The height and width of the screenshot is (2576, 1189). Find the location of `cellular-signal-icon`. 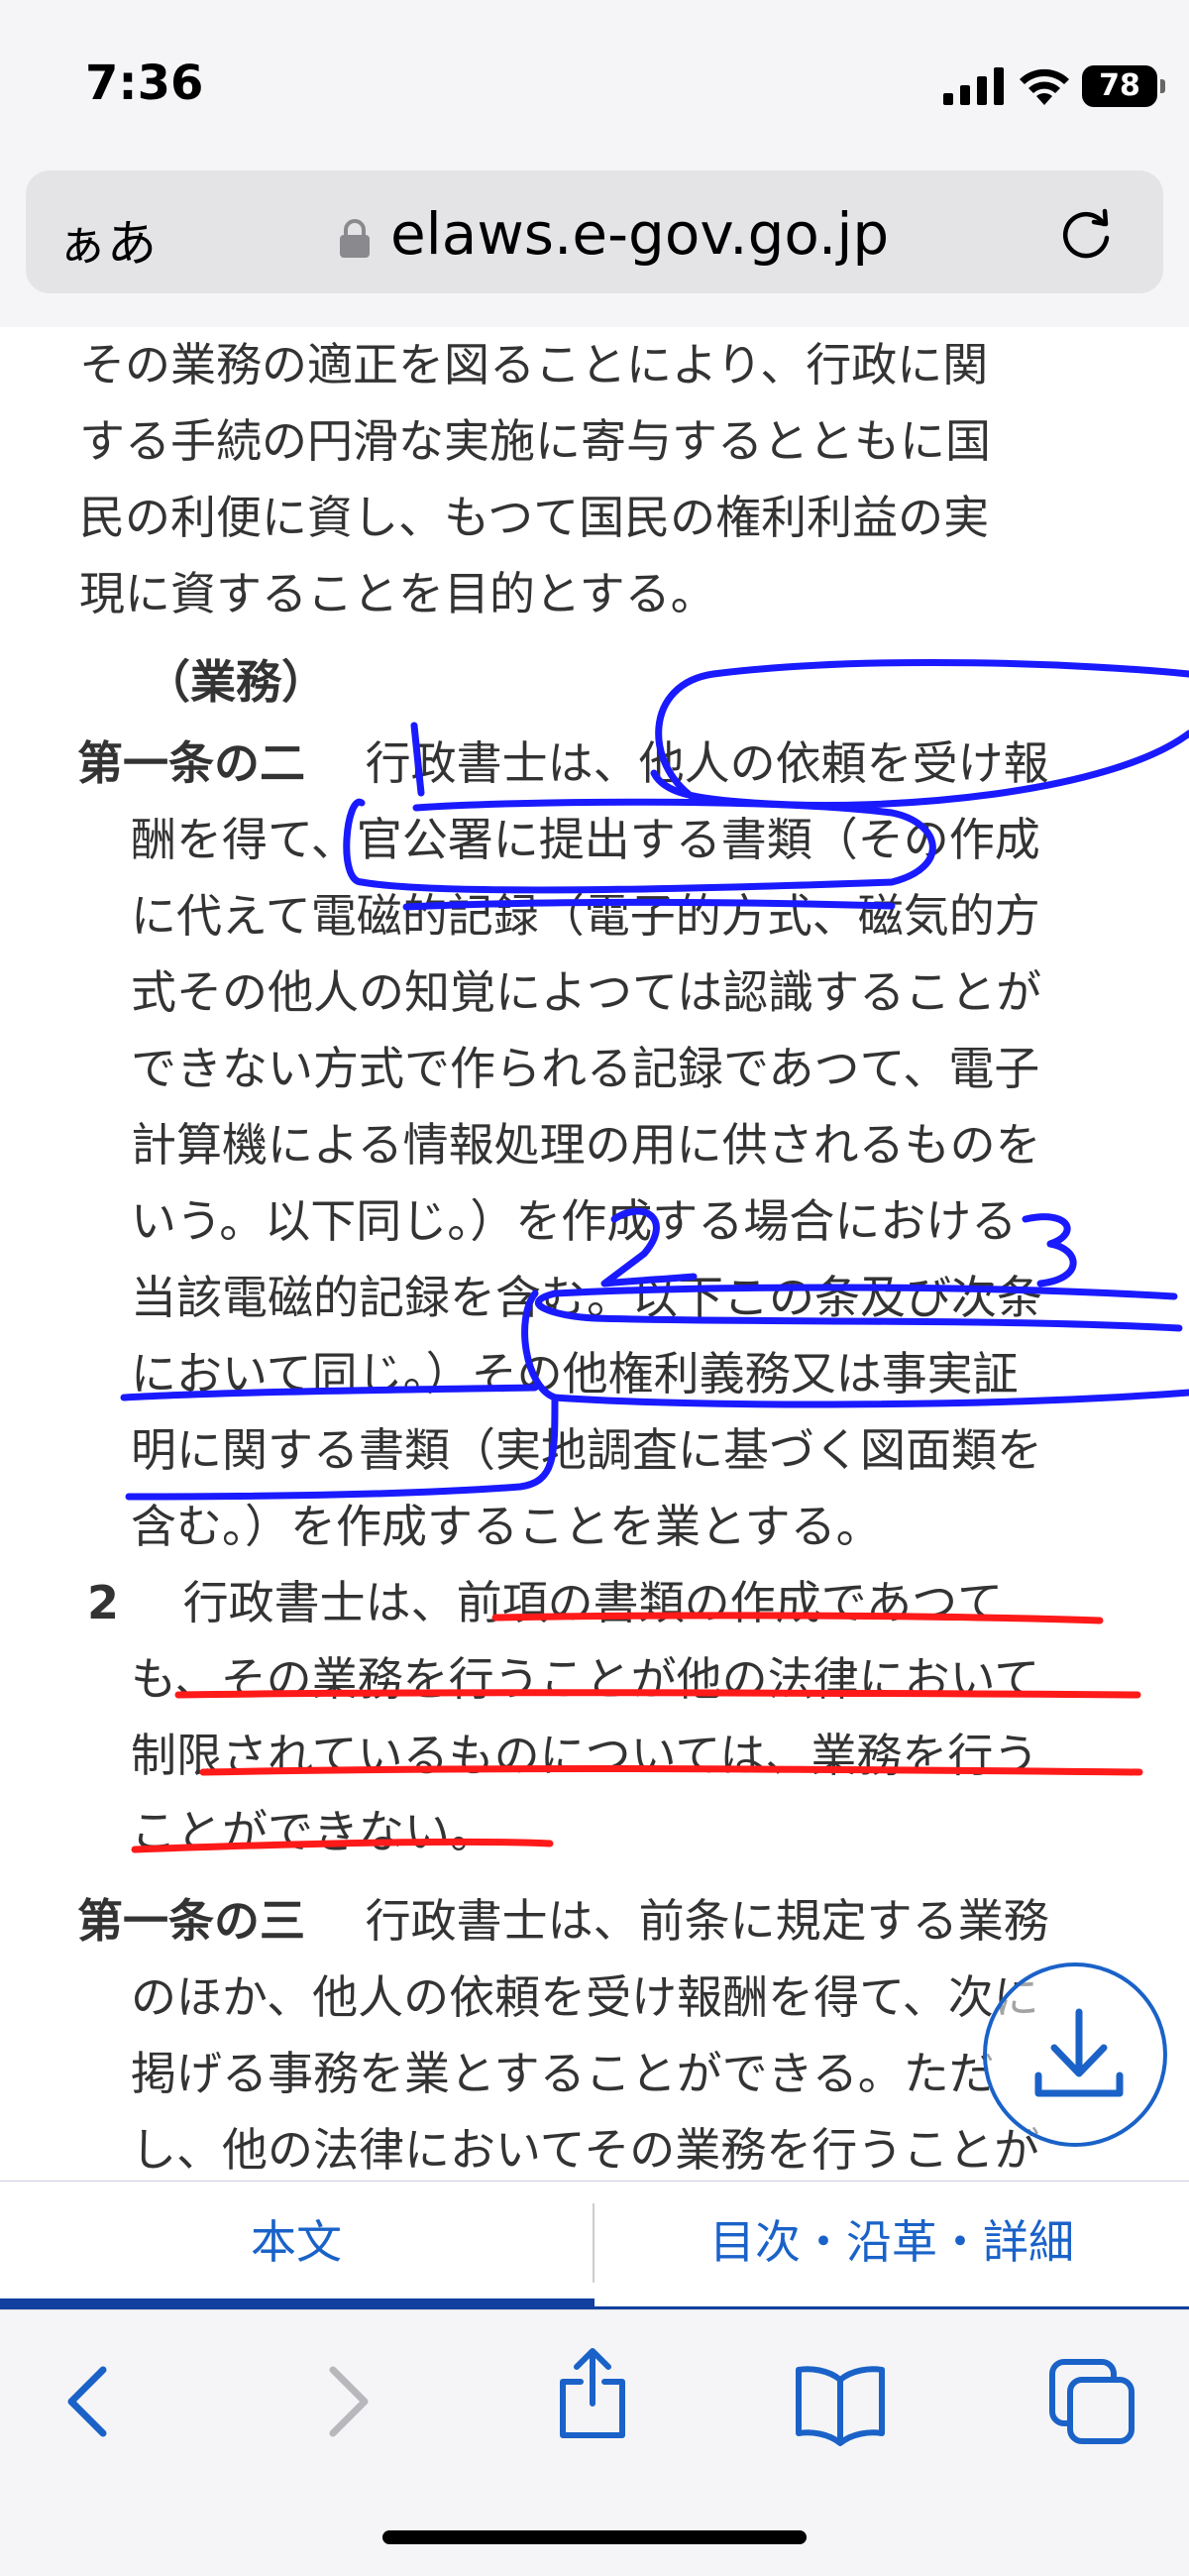

cellular-signal-icon is located at coordinates (974, 86).